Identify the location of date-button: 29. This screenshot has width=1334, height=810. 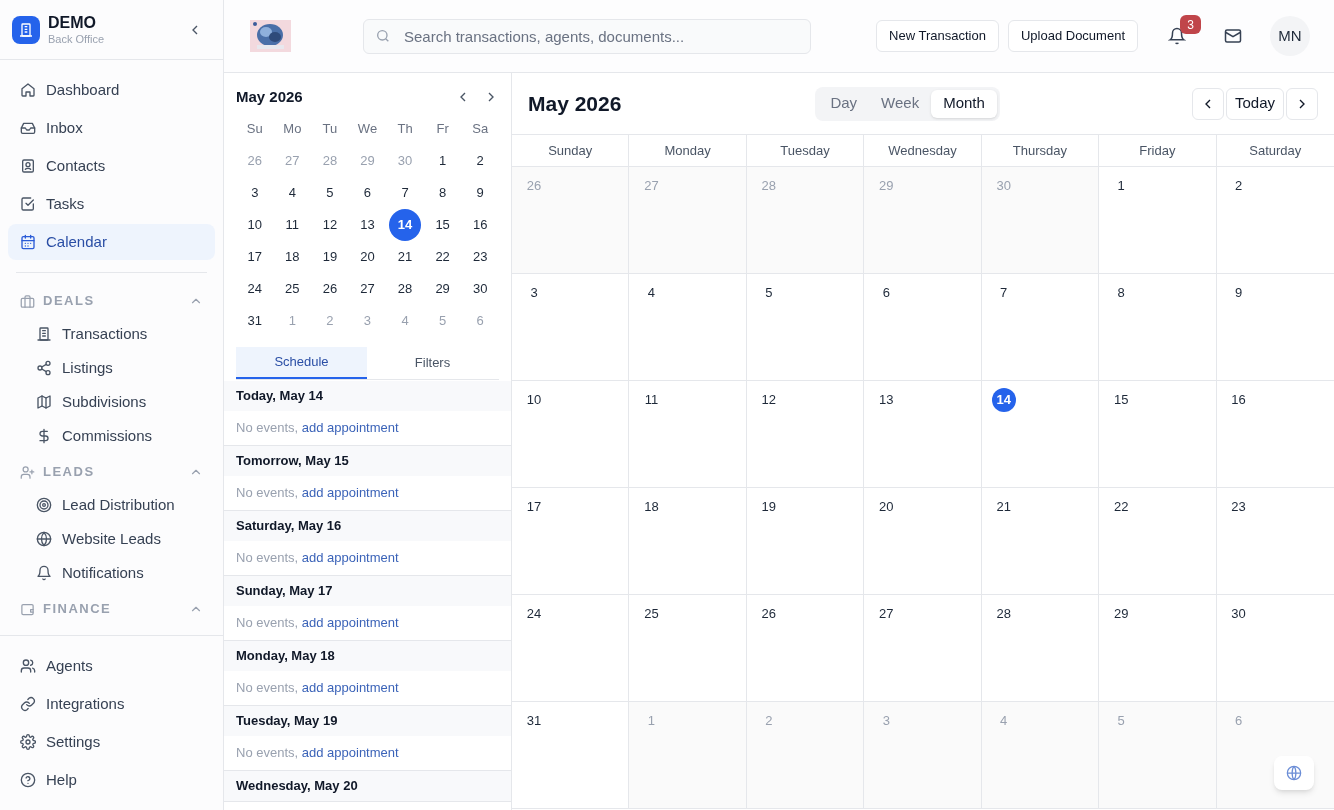
(442, 289).